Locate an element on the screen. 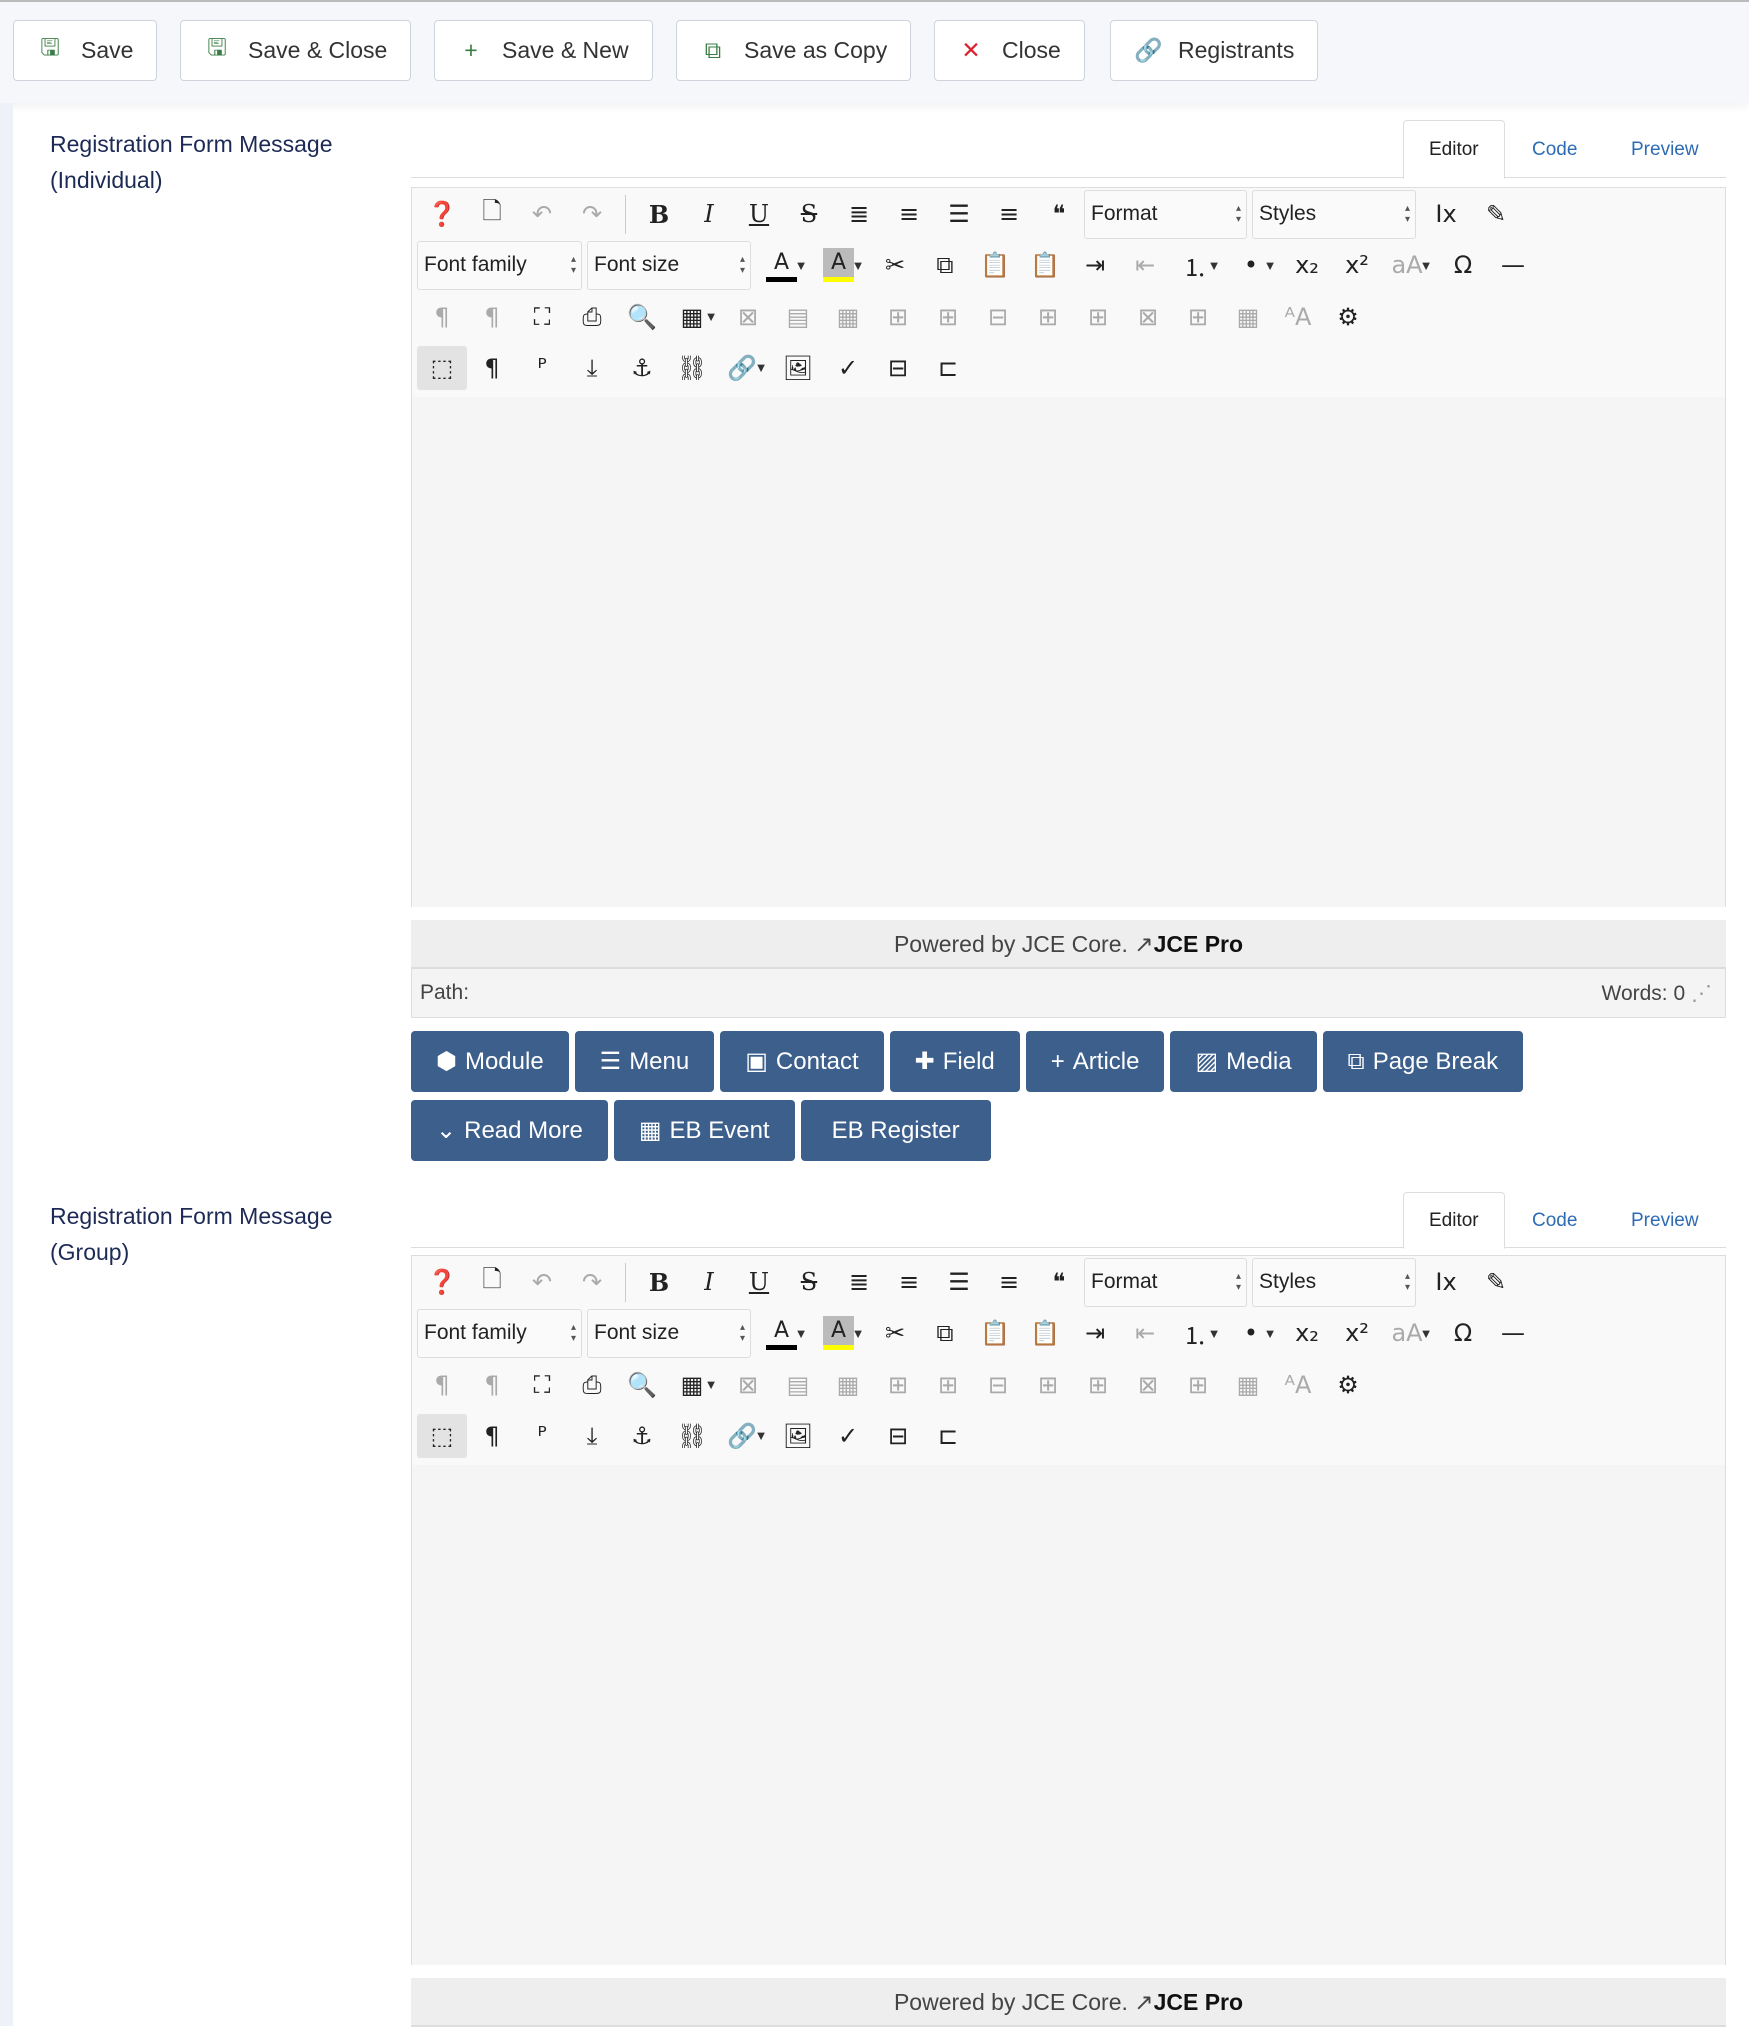  visual-characters-icon: ¶ is located at coordinates (442, 317).